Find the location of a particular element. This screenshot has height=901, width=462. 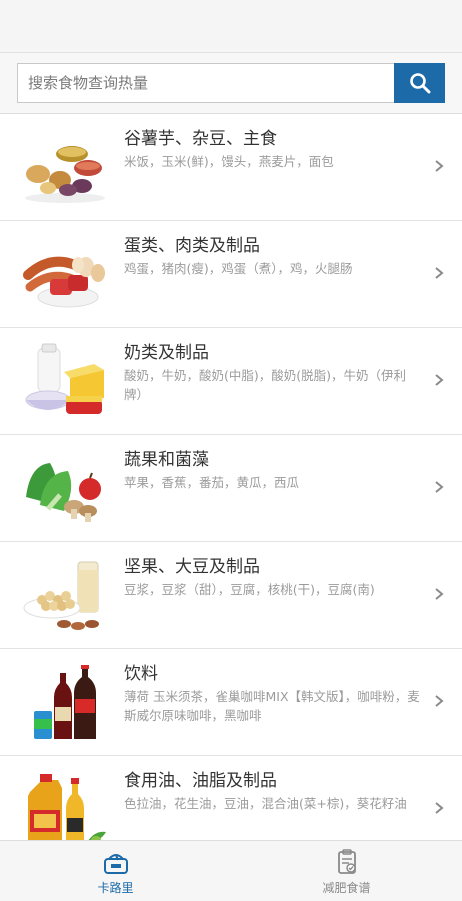

dairy-icon is located at coordinates (64, 378).